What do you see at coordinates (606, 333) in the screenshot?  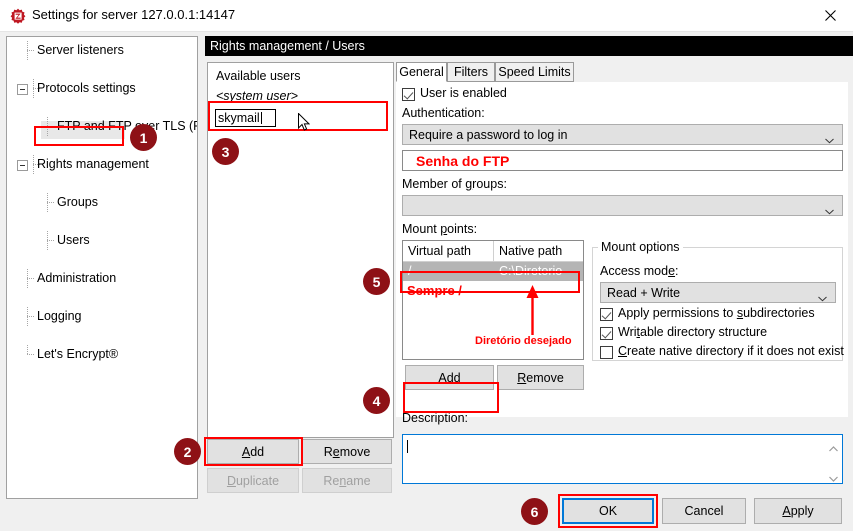 I see `writable-directory-structure-checkbox` at bounding box center [606, 333].